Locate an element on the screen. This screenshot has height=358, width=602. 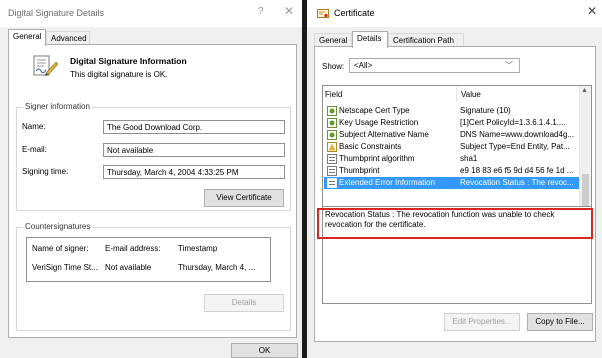
column-header-signer: Name of signer: is located at coordinates (67, 248).